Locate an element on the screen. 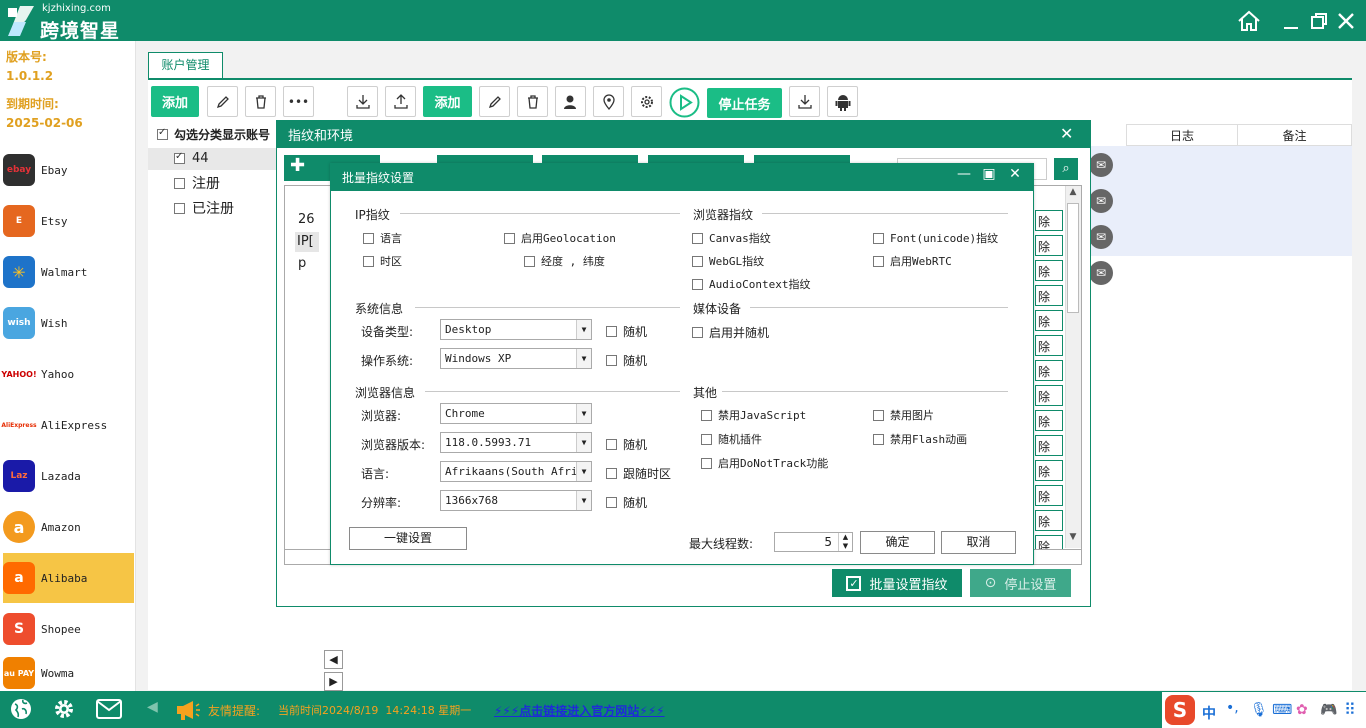 This screenshot has width=1366, height=728. collapse-arrow-icon: ◀ is located at coordinates (152, 707).